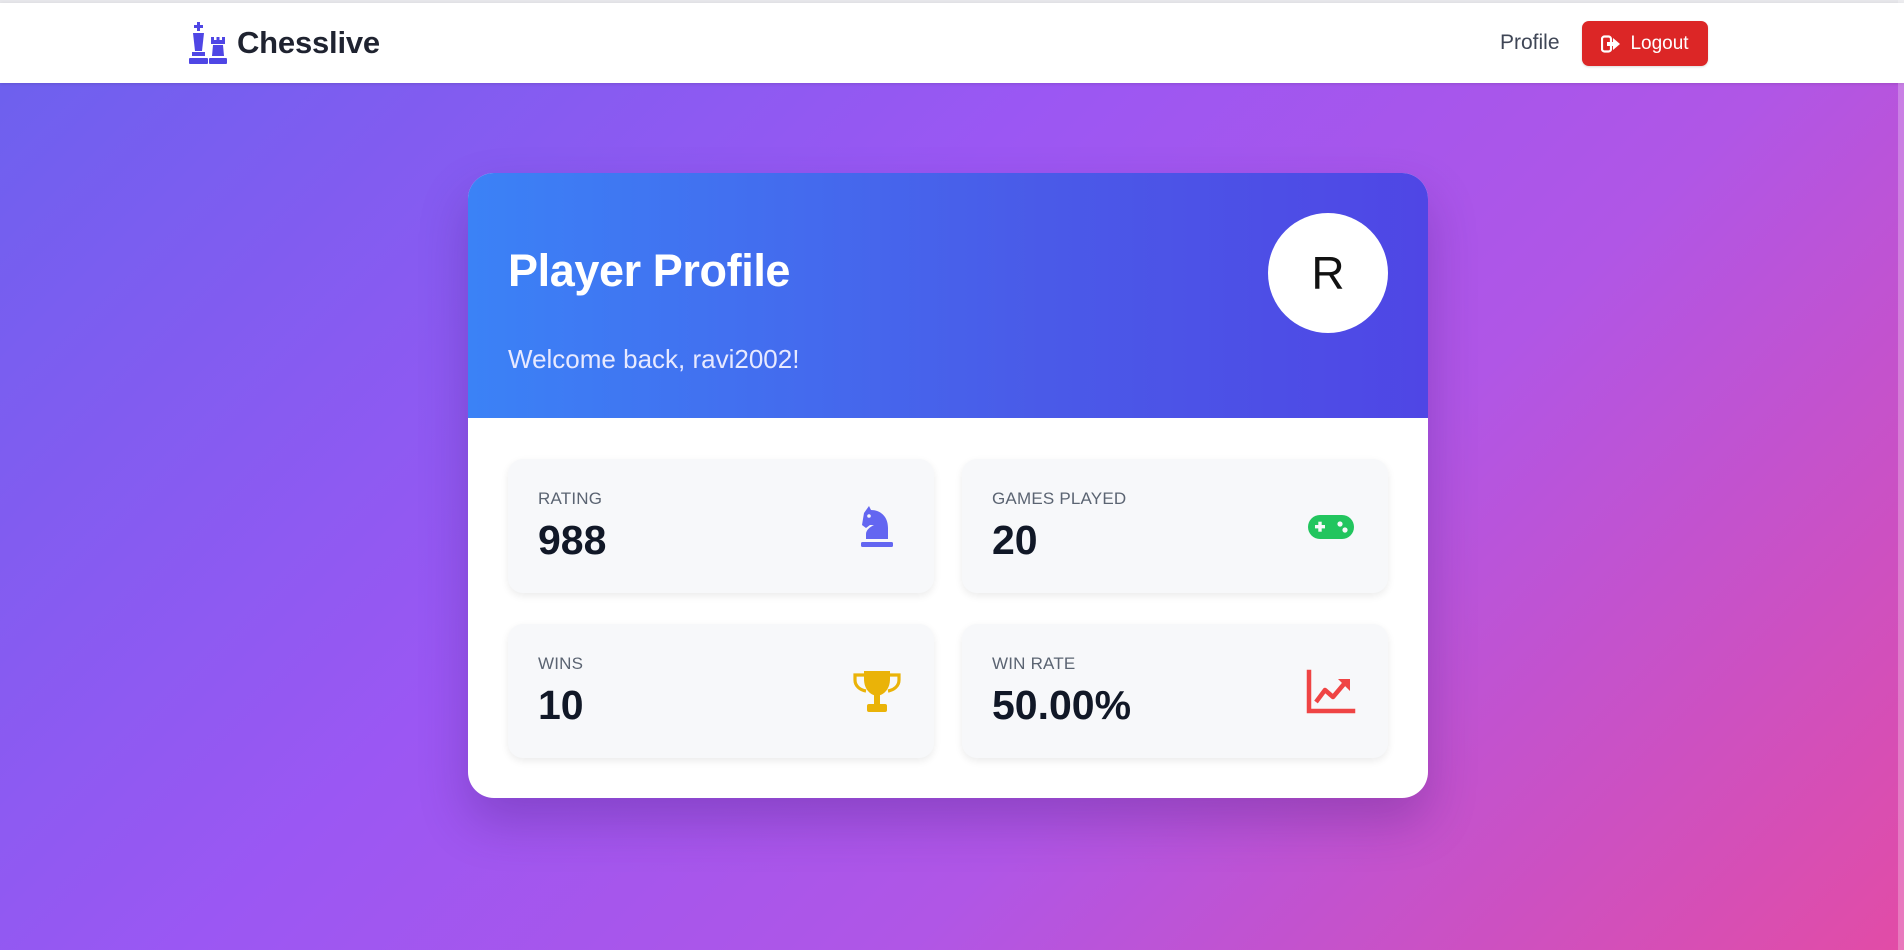 This screenshot has width=1904, height=950. I want to click on chart-line-icon, so click(1331, 691).